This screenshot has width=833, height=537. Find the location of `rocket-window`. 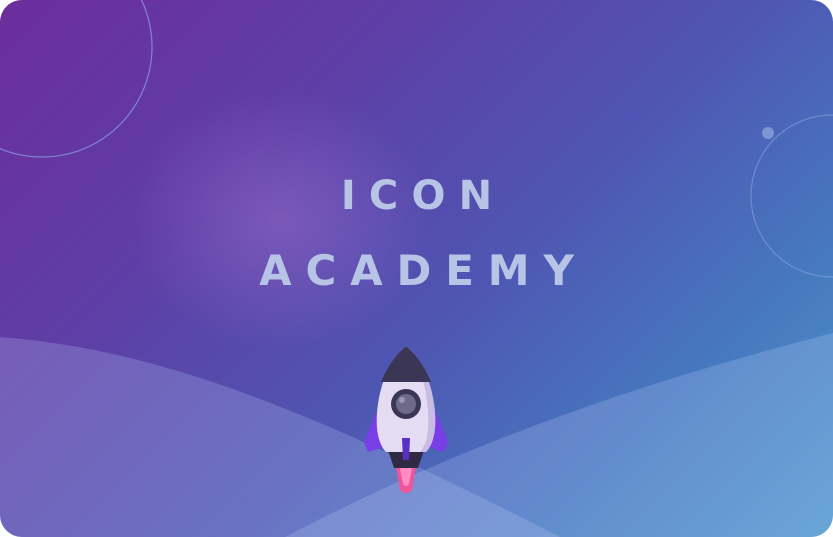

rocket-window is located at coordinates (406, 404).